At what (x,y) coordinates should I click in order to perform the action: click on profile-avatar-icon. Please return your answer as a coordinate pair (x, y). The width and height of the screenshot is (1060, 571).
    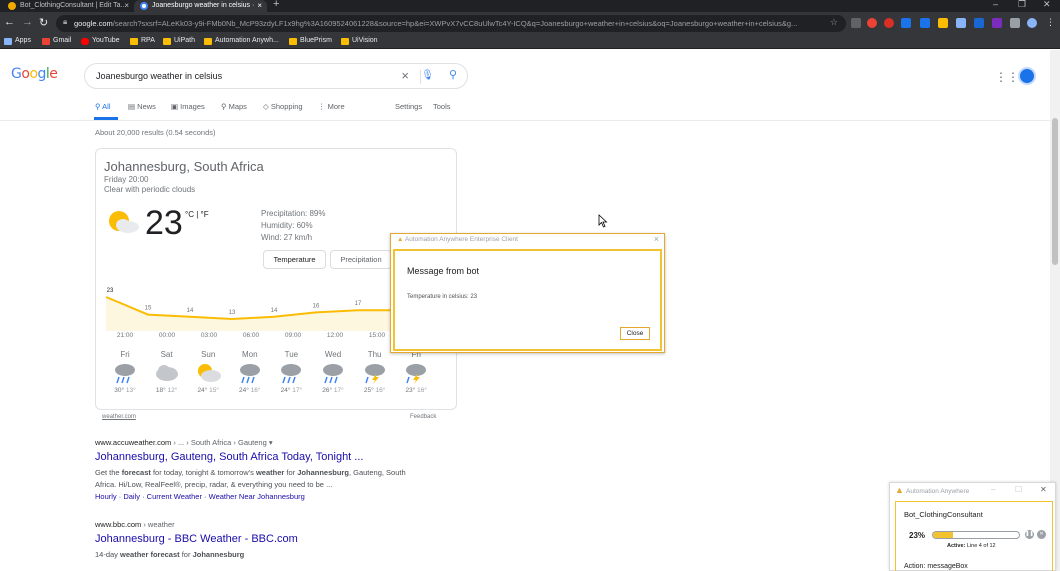
    Looking at the image, I should click on (1032, 23).